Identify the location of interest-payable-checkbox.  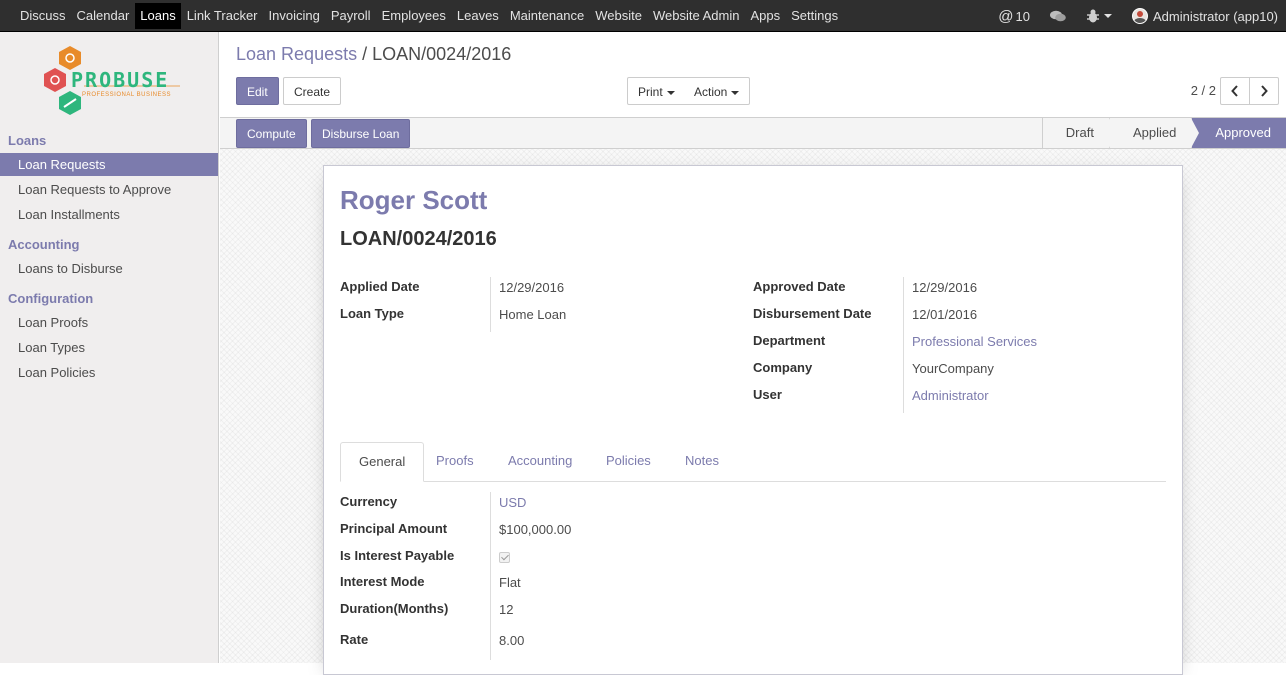
(504, 557).